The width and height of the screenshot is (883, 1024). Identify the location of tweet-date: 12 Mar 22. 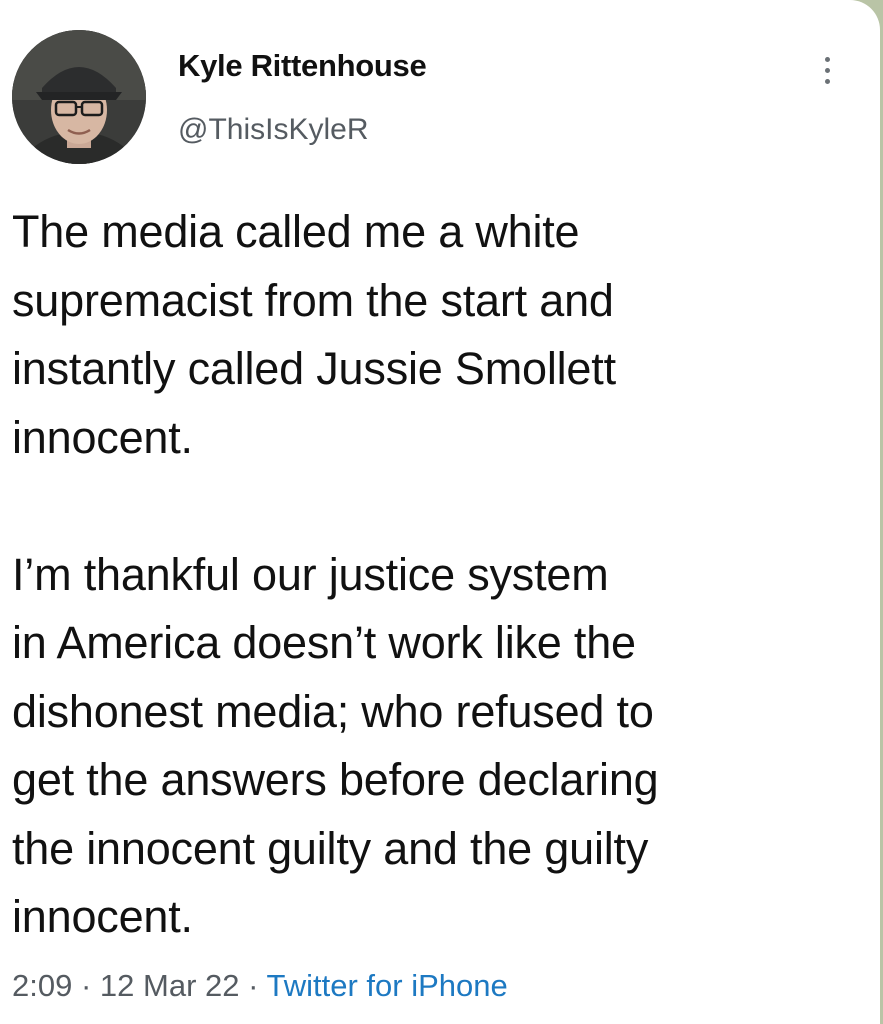
(170, 985).